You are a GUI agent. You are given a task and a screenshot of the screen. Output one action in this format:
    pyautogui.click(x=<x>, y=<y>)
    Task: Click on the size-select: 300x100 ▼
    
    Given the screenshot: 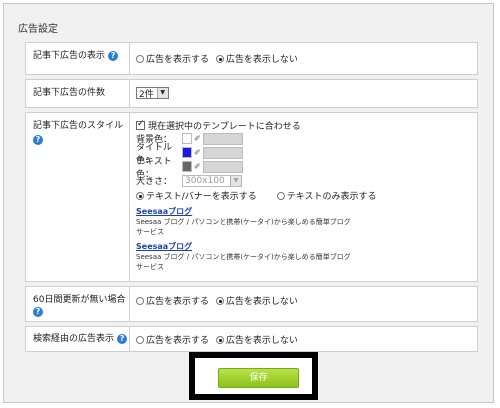 What is the action you would take?
    pyautogui.click(x=212, y=180)
    